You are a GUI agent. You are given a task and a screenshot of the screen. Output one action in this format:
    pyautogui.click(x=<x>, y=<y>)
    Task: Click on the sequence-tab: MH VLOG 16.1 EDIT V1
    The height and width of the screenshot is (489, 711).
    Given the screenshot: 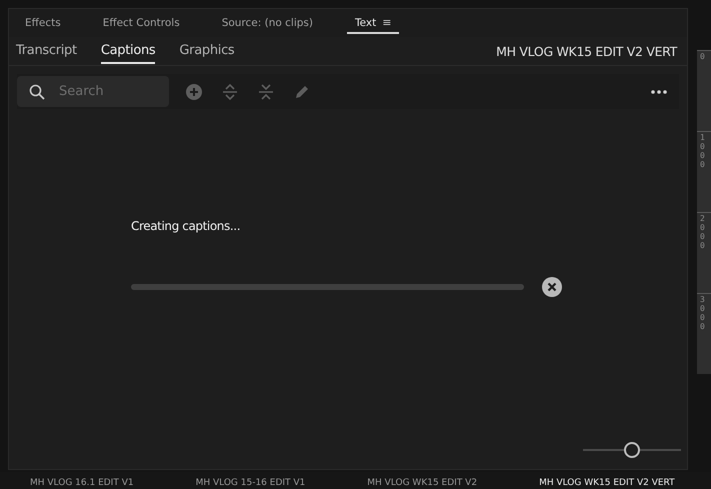 What is the action you would take?
    pyautogui.click(x=82, y=483)
    